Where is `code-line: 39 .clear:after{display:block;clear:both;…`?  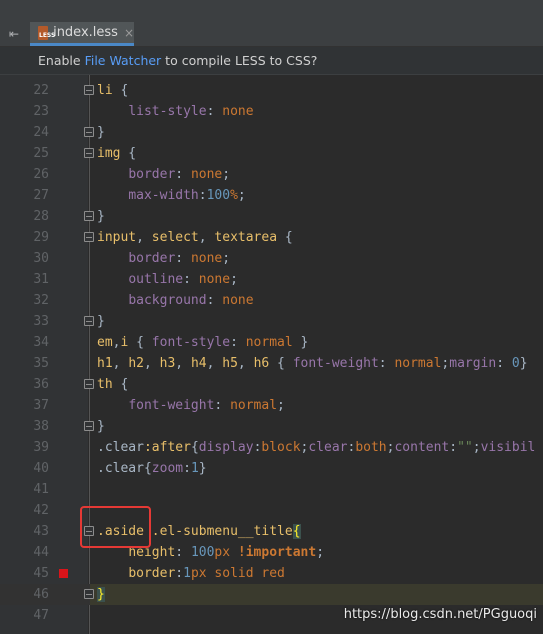 code-line: 39 .clear:after{display:block;clear:both;… is located at coordinates (271, 447).